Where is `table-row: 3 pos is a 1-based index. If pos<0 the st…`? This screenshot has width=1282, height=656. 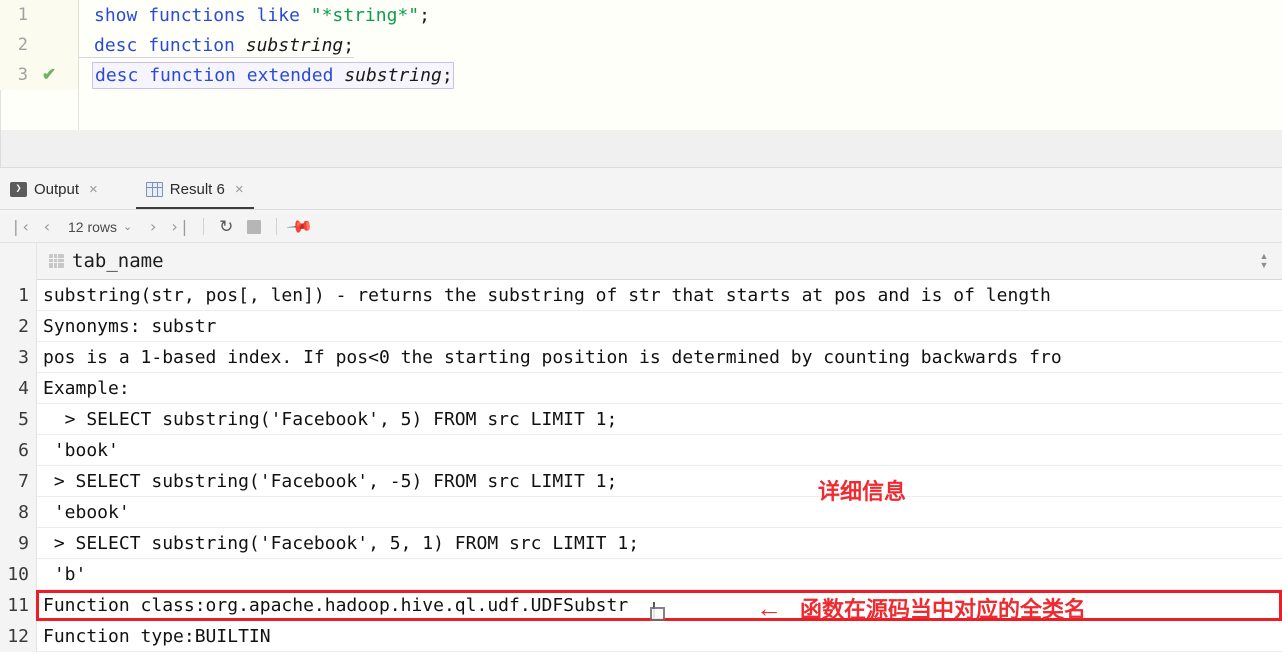 table-row: 3 pos is a 1-based index. If pos<0 the st… is located at coordinates (641, 357).